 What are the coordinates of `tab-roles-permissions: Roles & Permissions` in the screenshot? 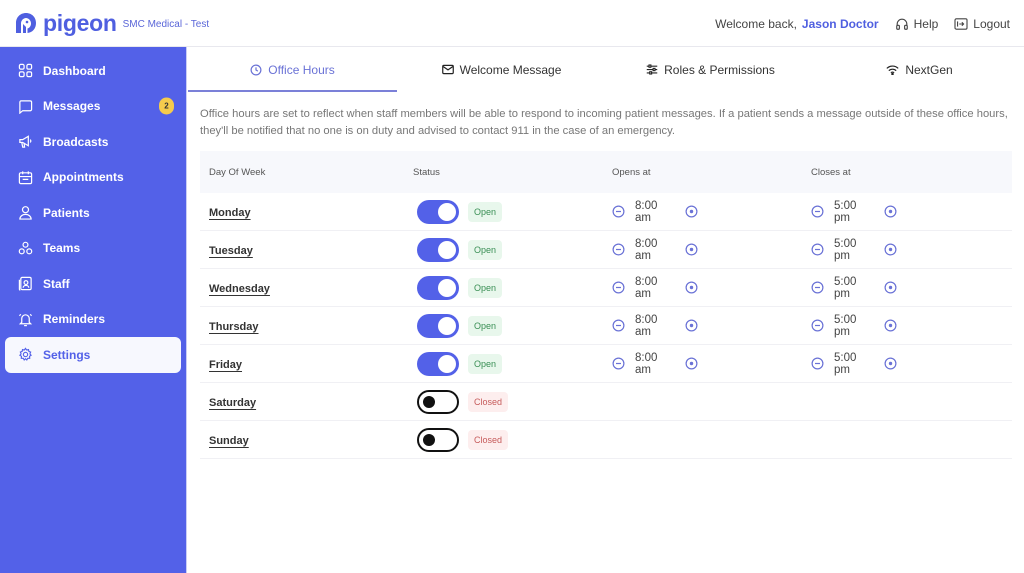 It's located at (710, 69).